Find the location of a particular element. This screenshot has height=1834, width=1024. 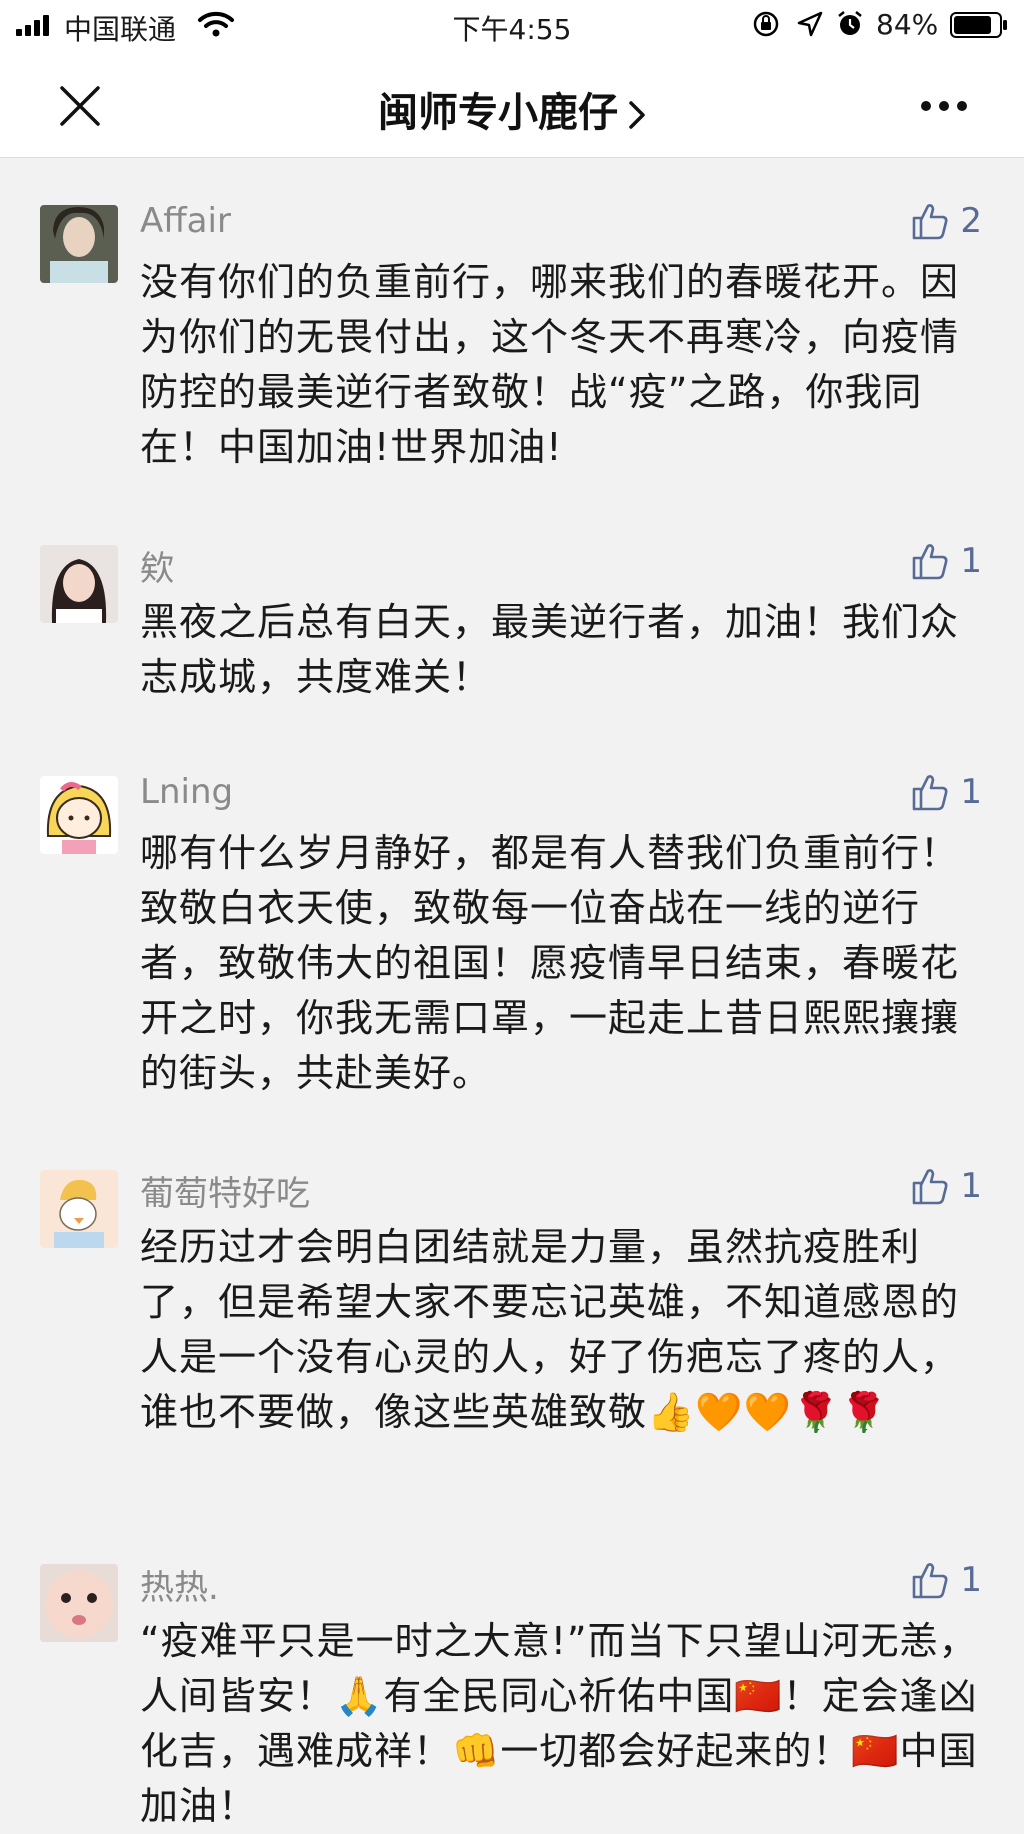

orientation-lock-icon is located at coordinates (766, 24).